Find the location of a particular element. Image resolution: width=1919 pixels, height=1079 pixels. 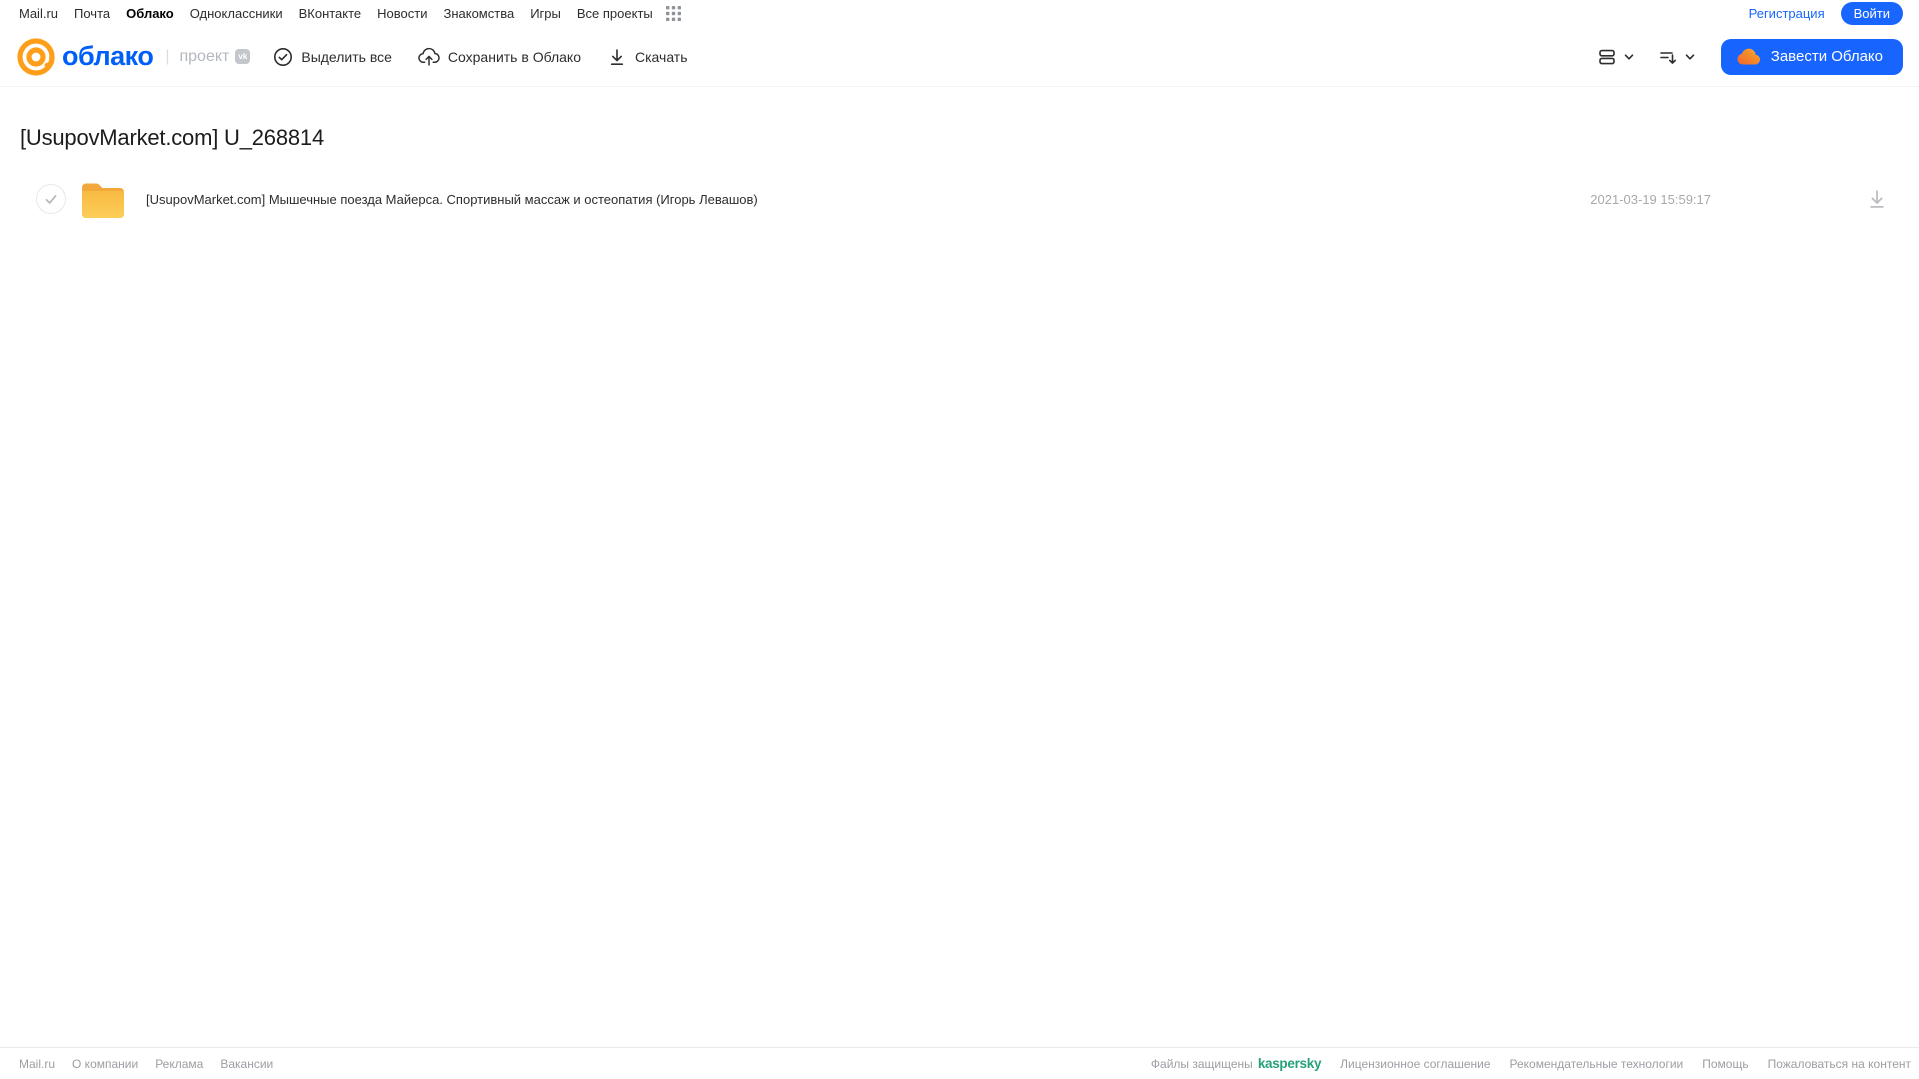

create-cloud-label: Завести Облако is located at coordinates (1826, 56).